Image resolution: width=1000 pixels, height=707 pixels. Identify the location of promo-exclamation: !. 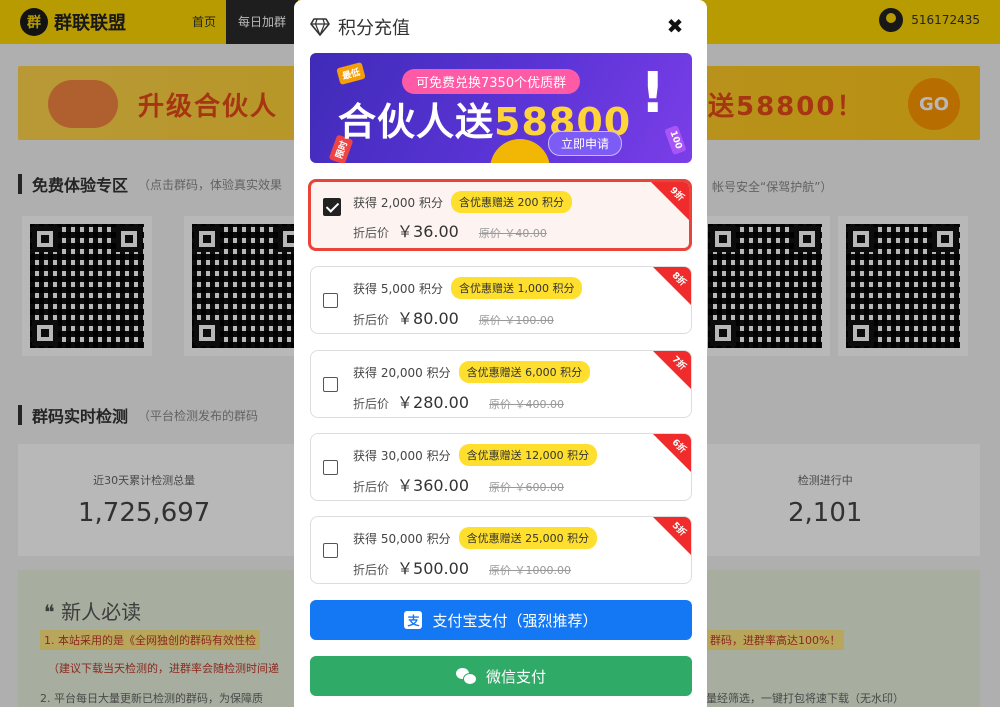
(653, 93).